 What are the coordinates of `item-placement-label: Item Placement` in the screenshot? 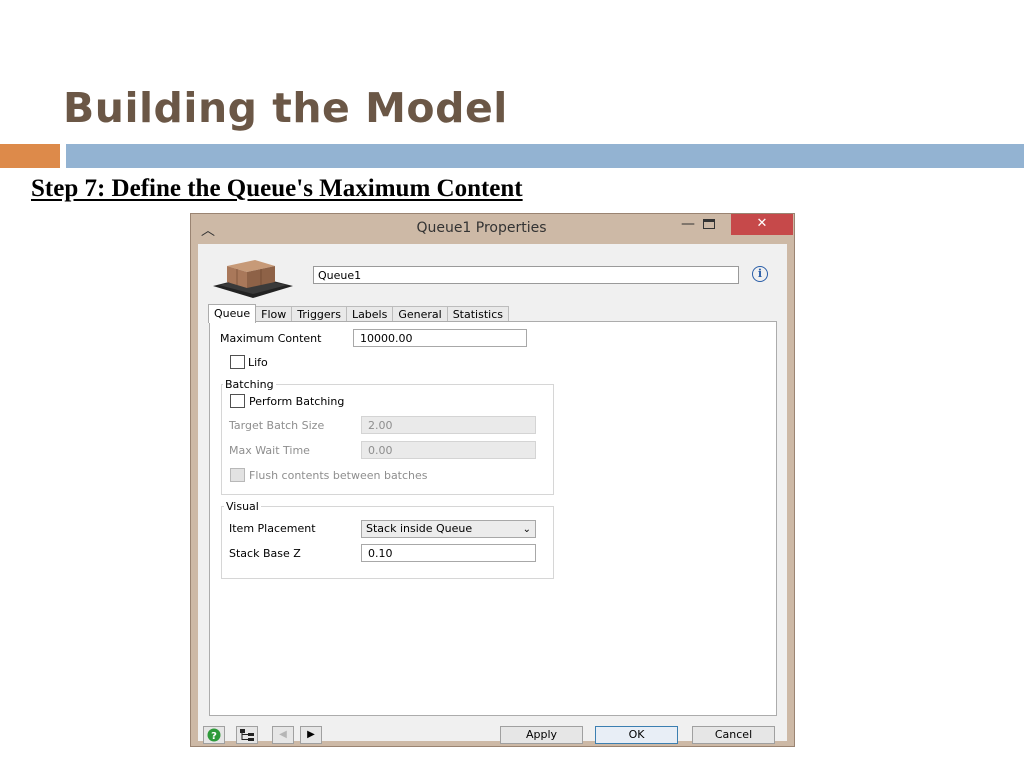 It's located at (272, 528).